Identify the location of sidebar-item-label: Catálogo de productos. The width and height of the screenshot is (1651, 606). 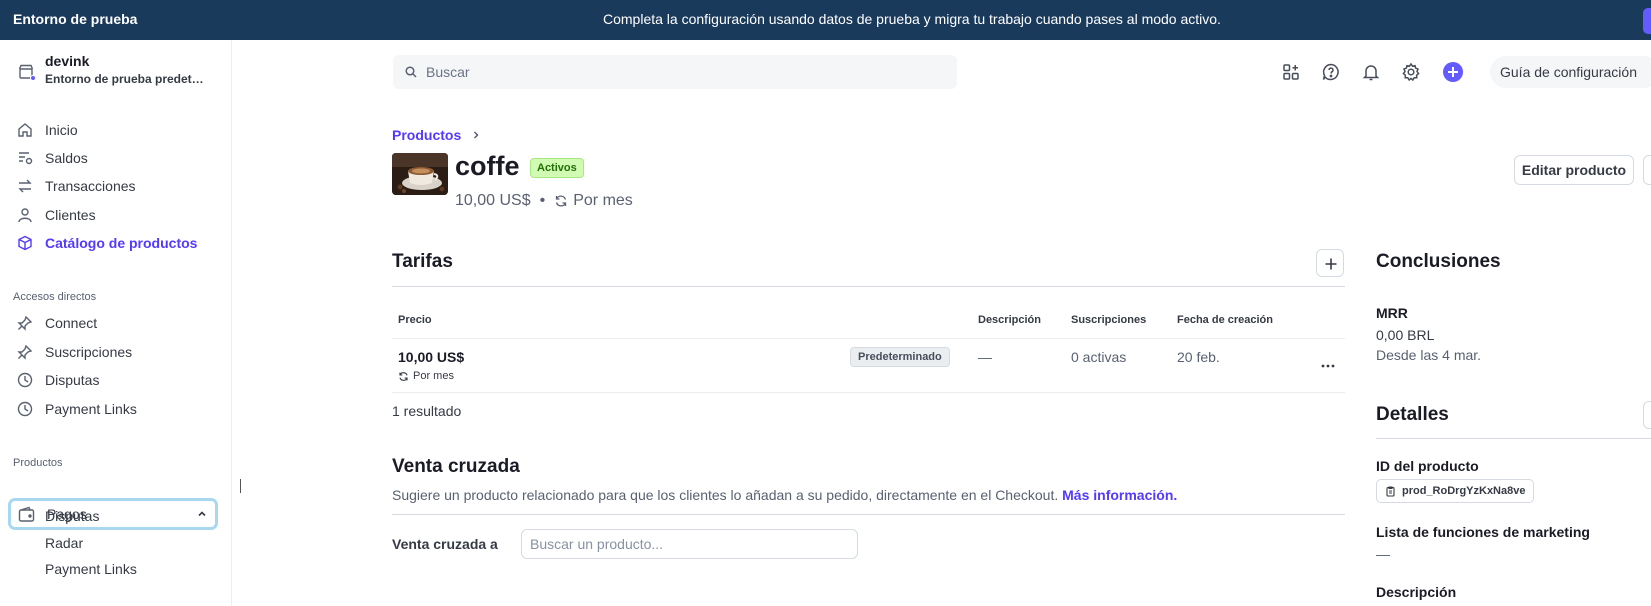
(121, 243).